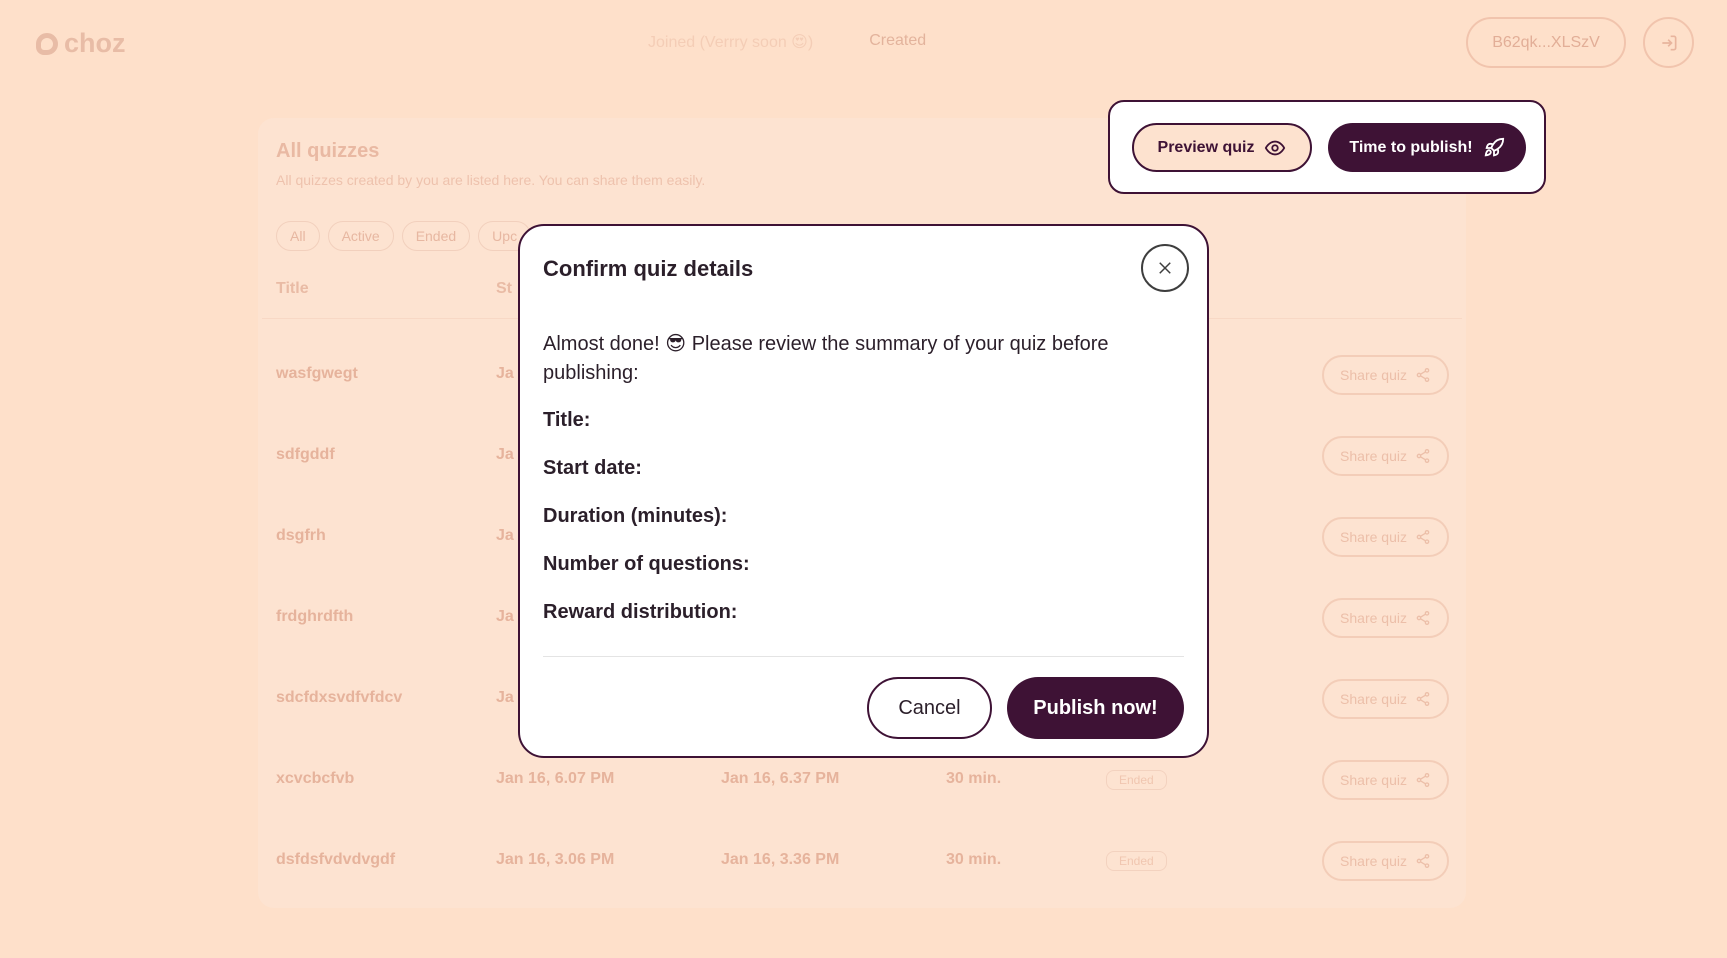 This screenshot has height=958, width=1727. Describe the element at coordinates (635, 516) in the screenshot. I see `detail-duration-label: Duration (minutes):` at that location.